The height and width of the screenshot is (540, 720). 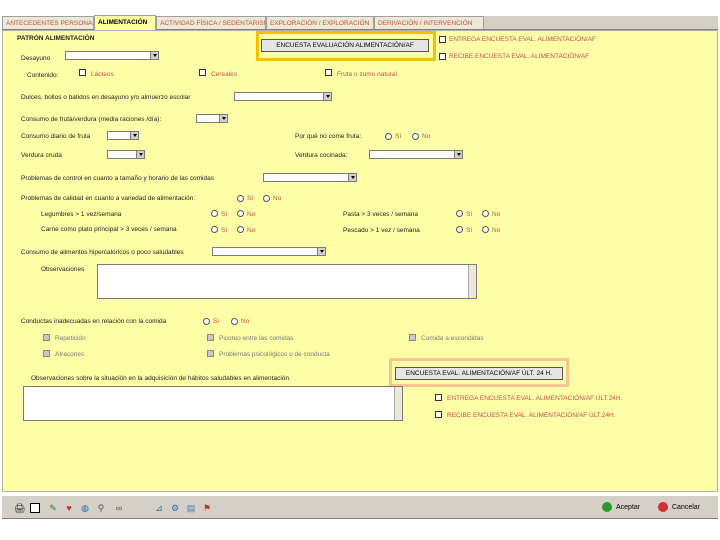 I want to click on tools-icon: ⚙, so click(x=175, y=508).